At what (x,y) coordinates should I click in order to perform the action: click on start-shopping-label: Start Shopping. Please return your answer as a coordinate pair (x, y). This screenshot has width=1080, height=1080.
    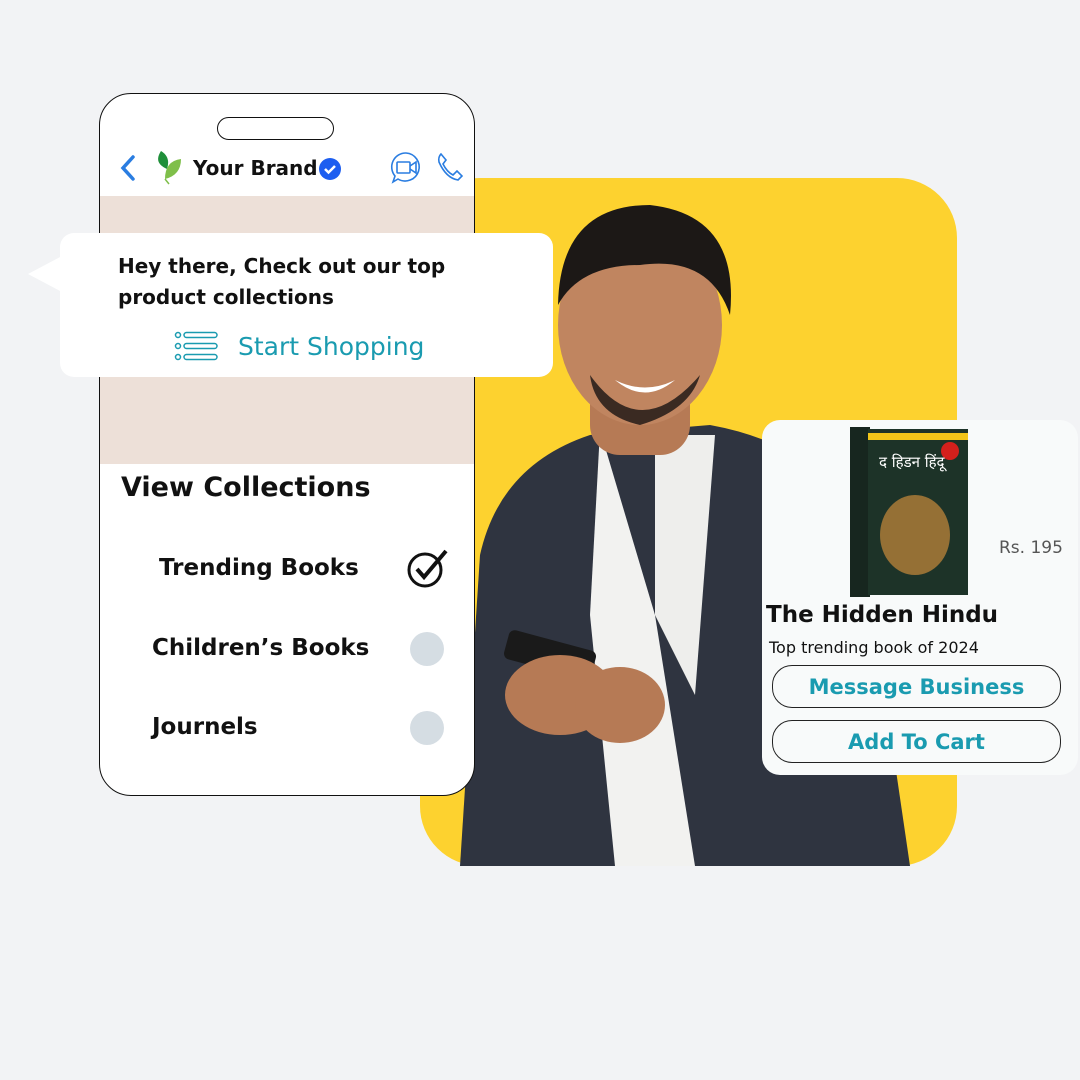
    Looking at the image, I should click on (331, 346).